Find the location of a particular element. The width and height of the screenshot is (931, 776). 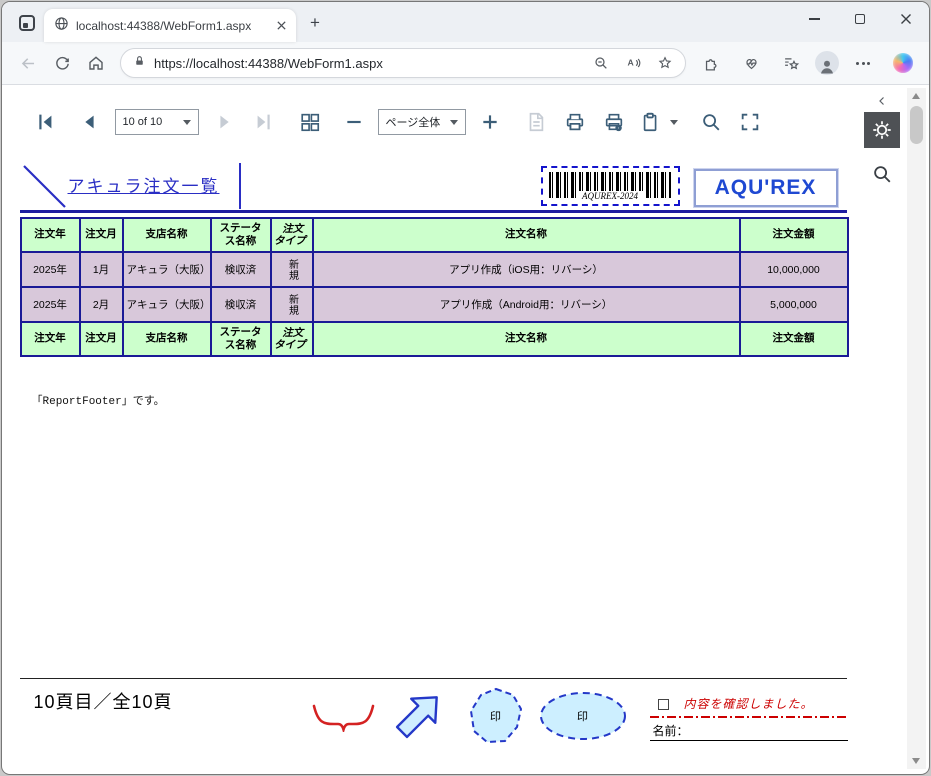

cell-name: アプリ作成（iOS用：リバーシ） is located at coordinates (526, 269).